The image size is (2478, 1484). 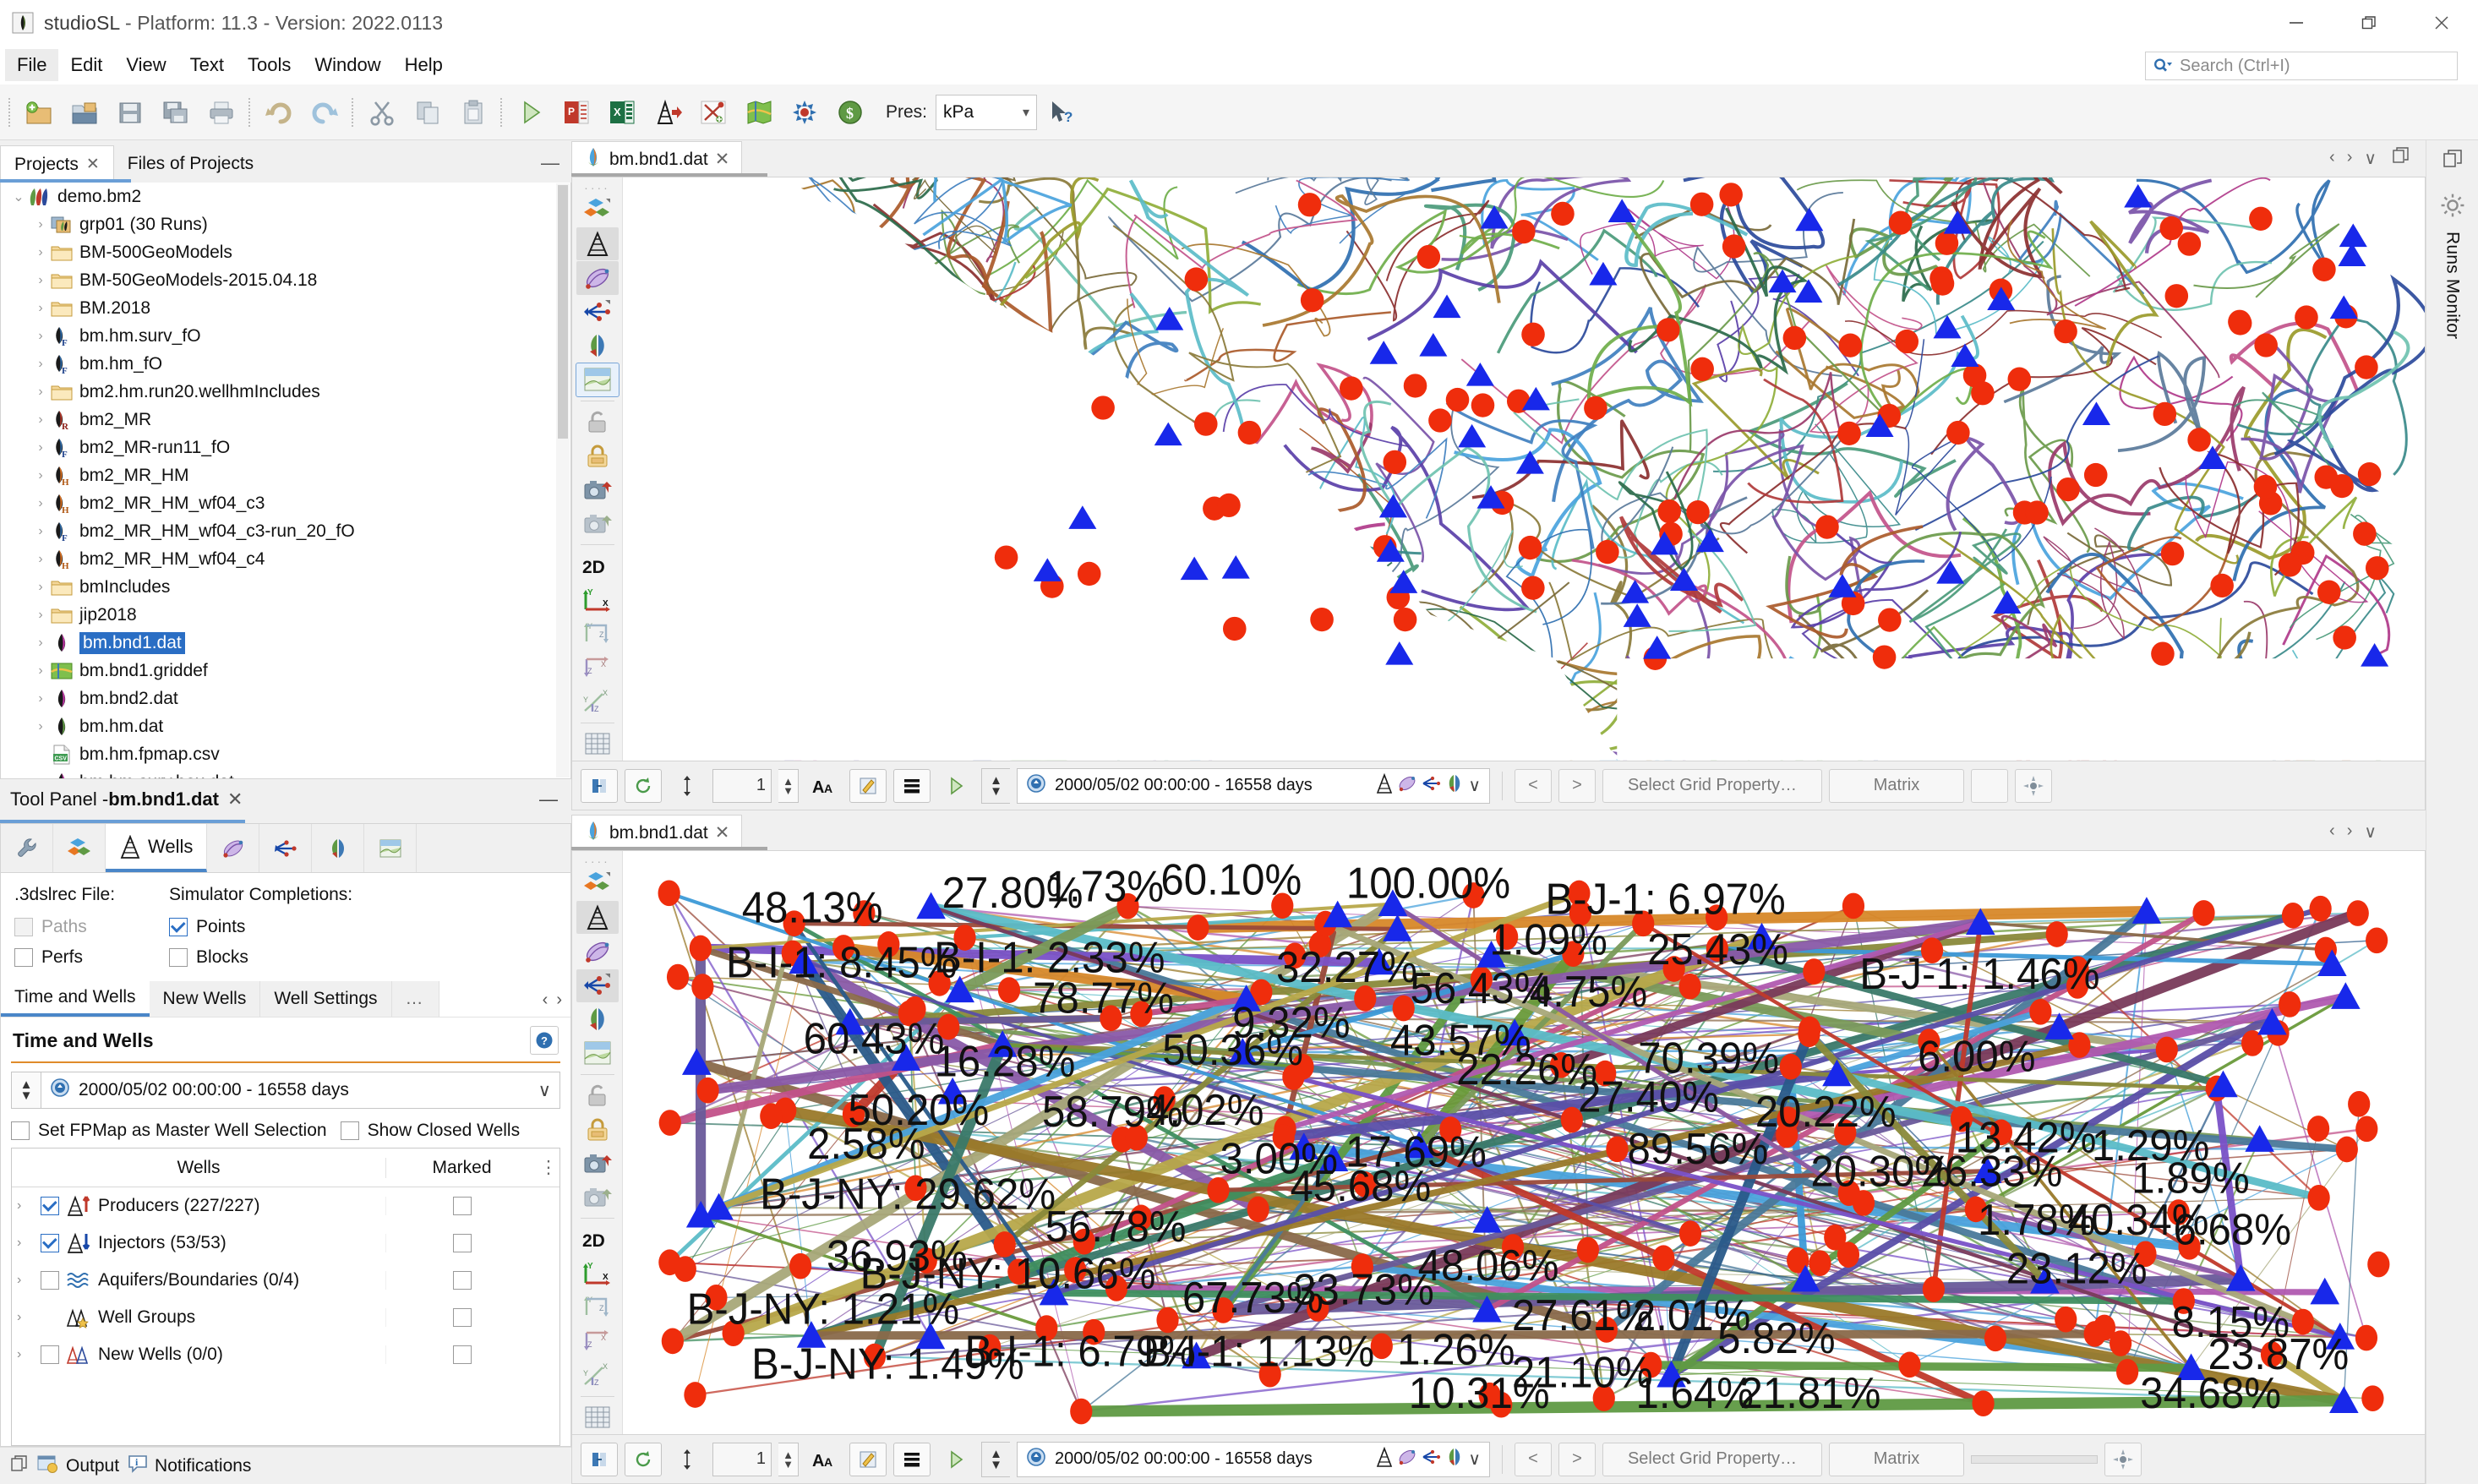 What do you see at coordinates (285, 754) in the screenshot?
I see `tree-item-bm-hm-fpmap-csv: CSV bm.hm.fpmap.csv` at bounding box center [285, 754].